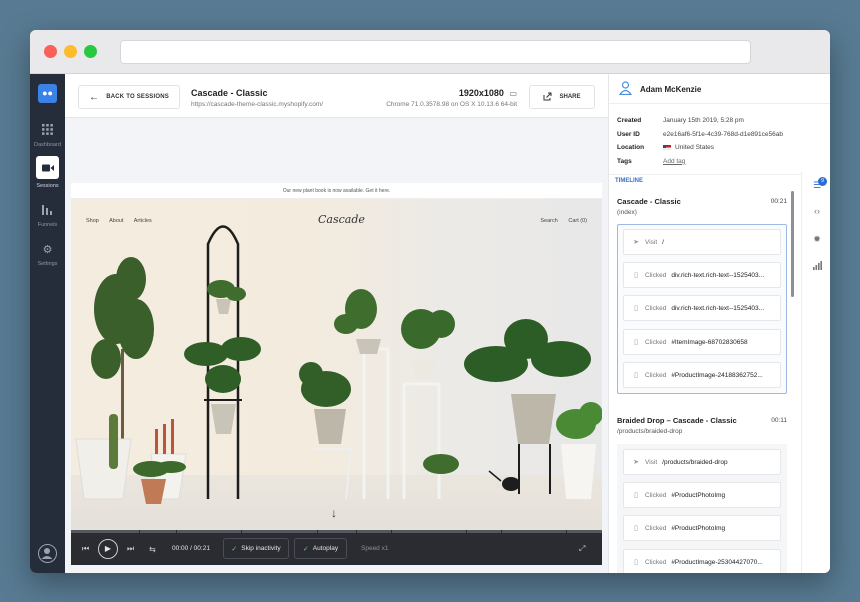  I want to click on meta-value: January 15th 2019, 5:28 pm, so click(703, 121).